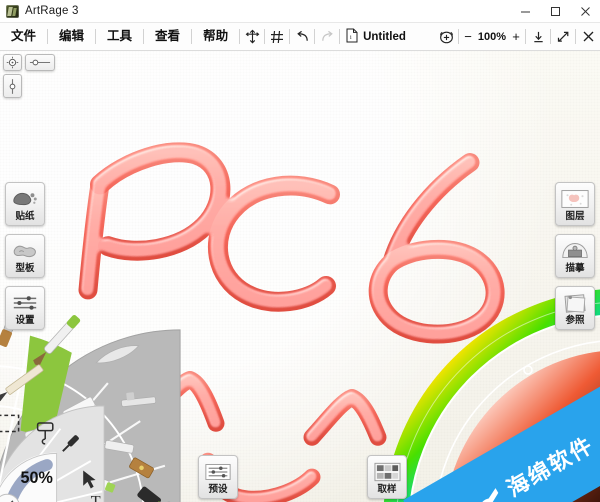  I want to click on panel-settings: 设置, so click(25, 308).